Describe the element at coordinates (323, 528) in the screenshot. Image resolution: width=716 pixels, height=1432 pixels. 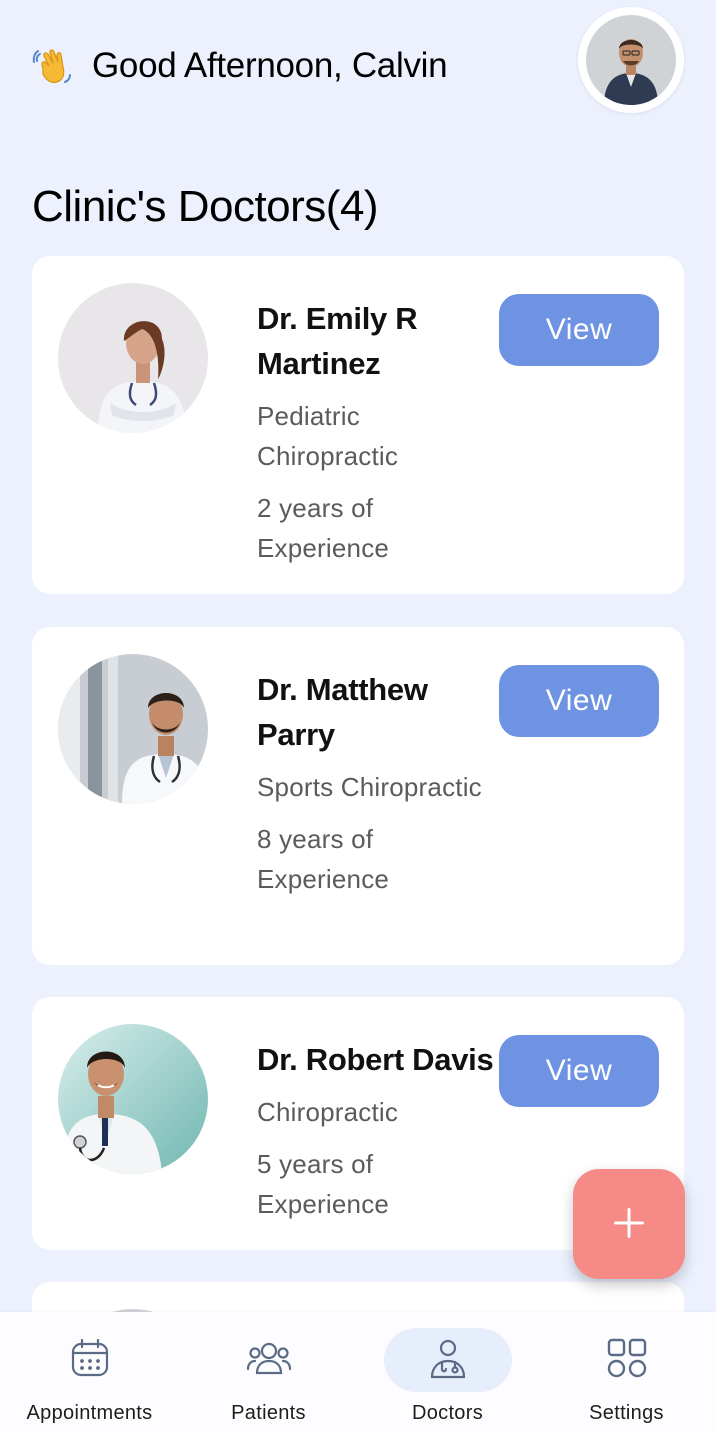
I see `doctor-experience: 2 years of Experience` at that location.